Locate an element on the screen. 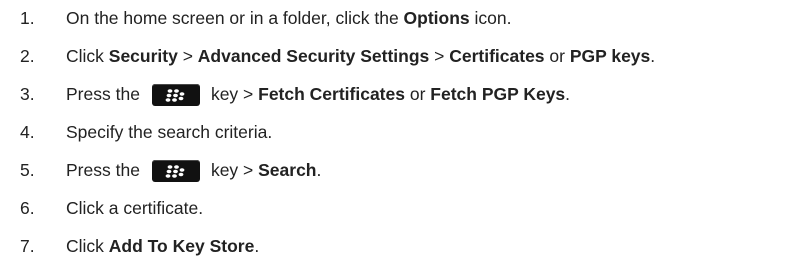 The width and height of the screenshot is (801, 268). step-number: 4. is located at coordinates (27, 132).